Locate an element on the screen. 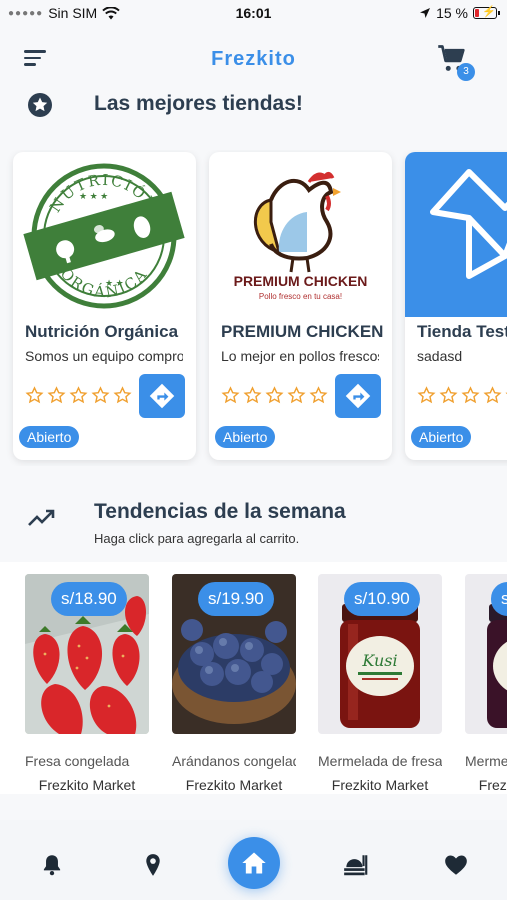  store-card: Tienda Test sadasd Abierto is located at coordinates (456, 306).